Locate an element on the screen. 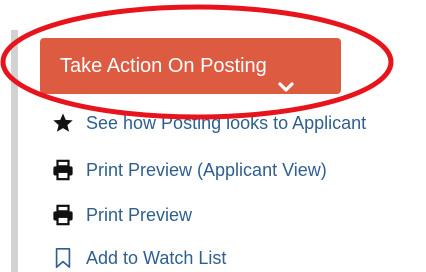 The height and width of the screenshot is (272, 426). star-icon is located at coordinates (63, 123).